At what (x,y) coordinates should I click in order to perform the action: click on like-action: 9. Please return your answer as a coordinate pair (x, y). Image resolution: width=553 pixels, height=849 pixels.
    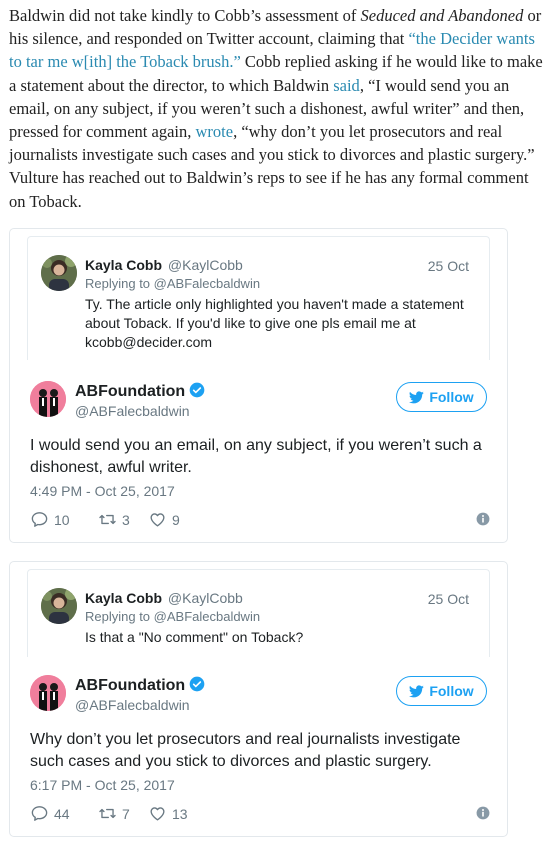
    Looking at the image, I should click on (164, 519).